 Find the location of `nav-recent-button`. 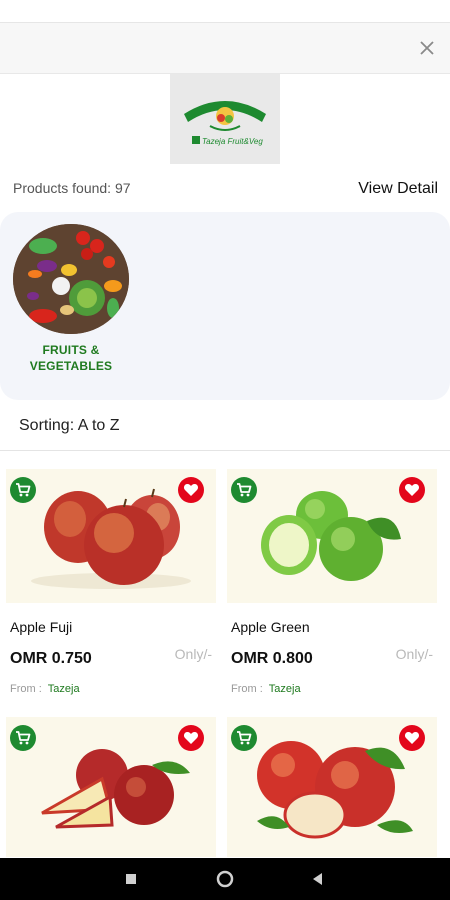

nav-recent-button is located at coordinates (131, 879).